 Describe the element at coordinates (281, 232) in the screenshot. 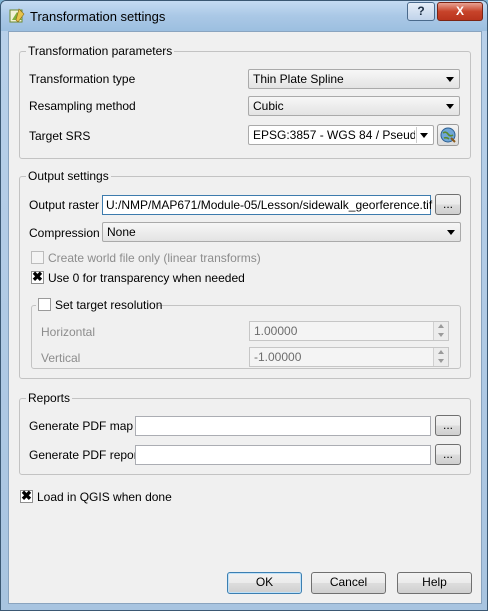

I see `compression-select: None` at that location.